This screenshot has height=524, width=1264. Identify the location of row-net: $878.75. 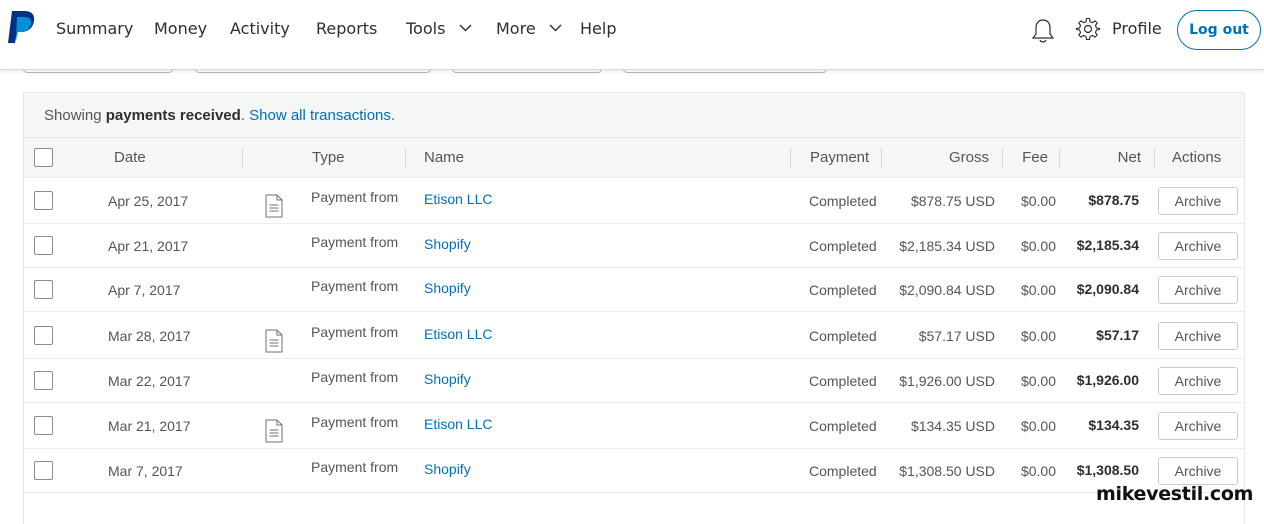
(1113, 200).